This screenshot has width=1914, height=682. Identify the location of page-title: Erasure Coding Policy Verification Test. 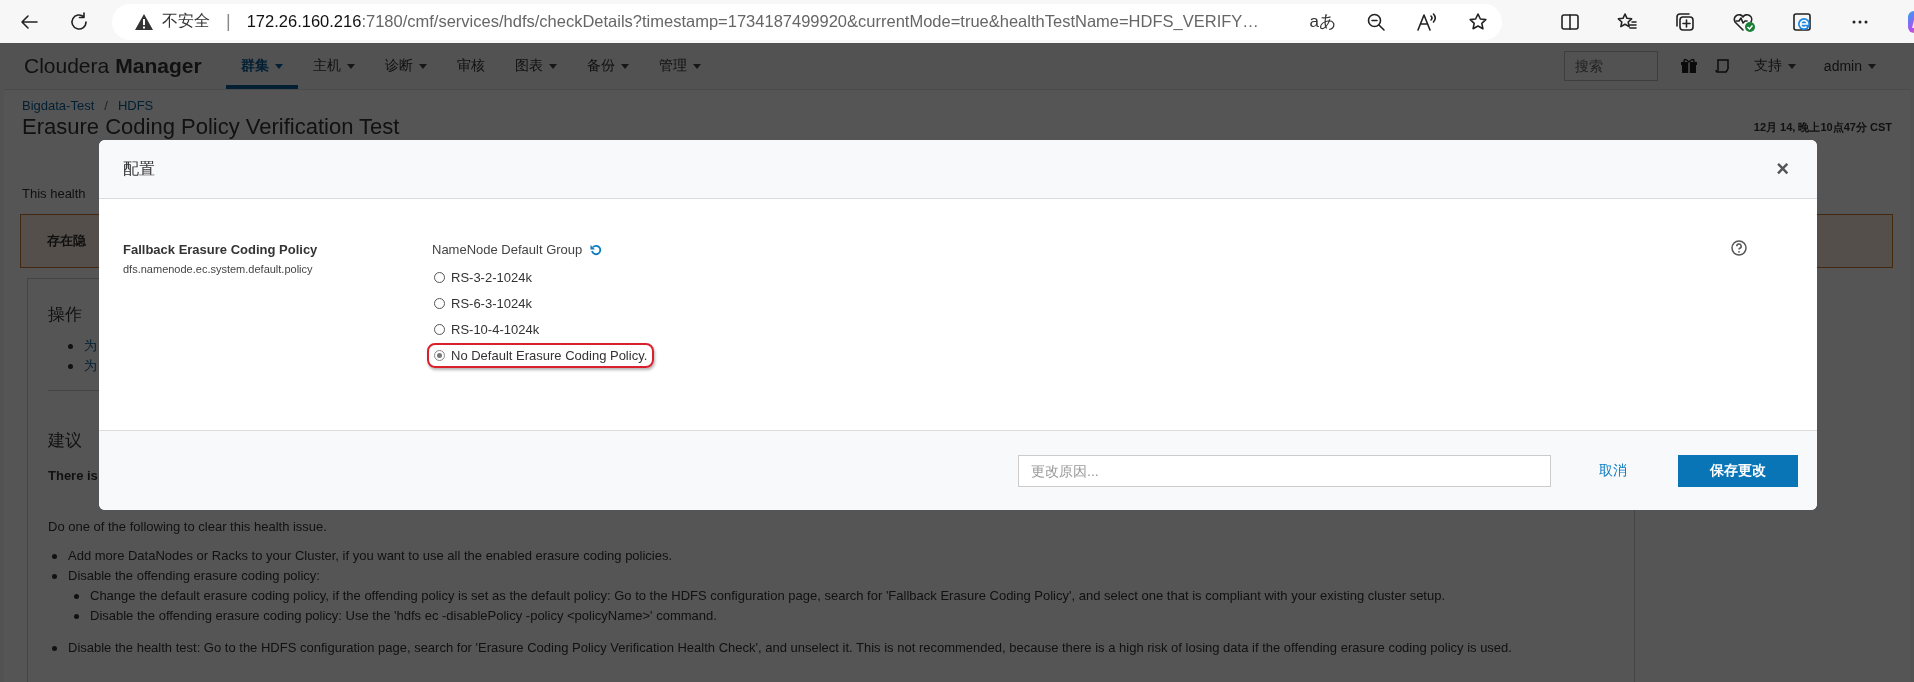
(211, 127).